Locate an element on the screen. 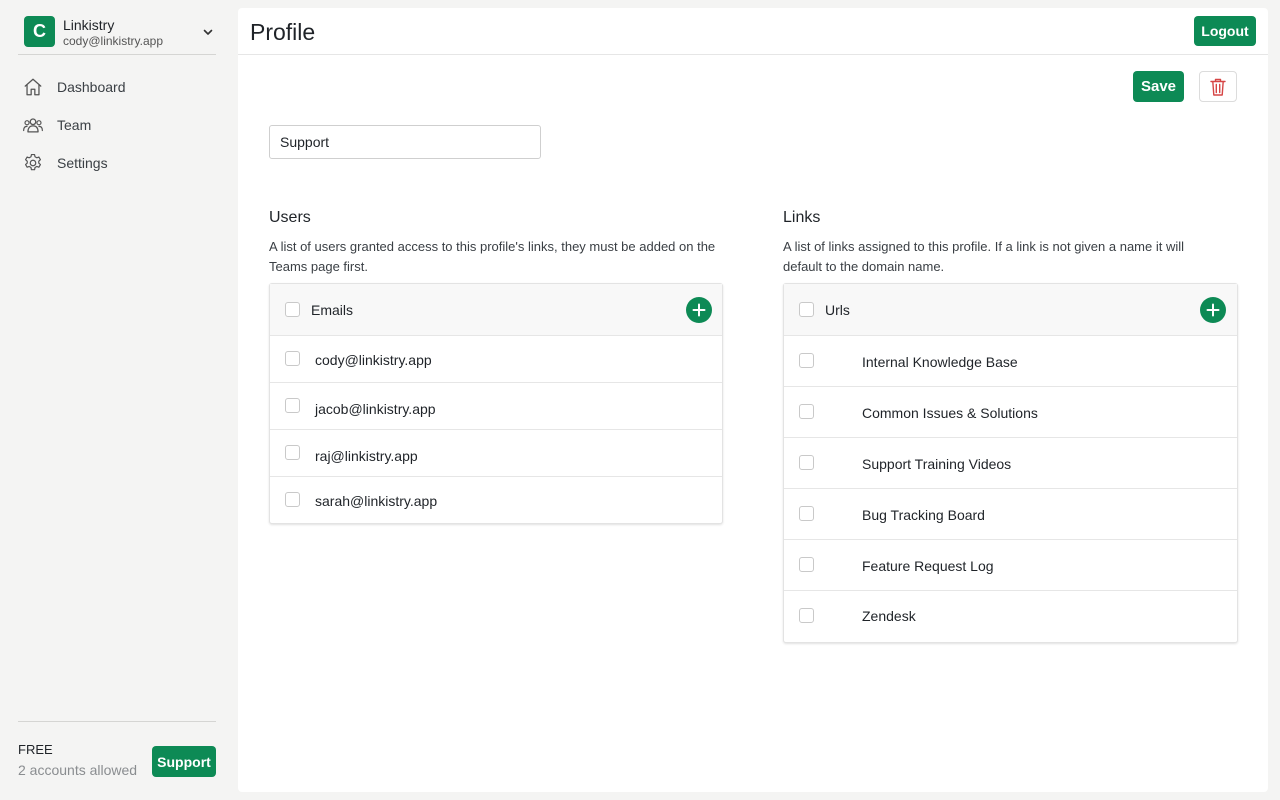 The height and width of the screenshot is (800, 1280). team-icon is located at coordinates (33, 125).